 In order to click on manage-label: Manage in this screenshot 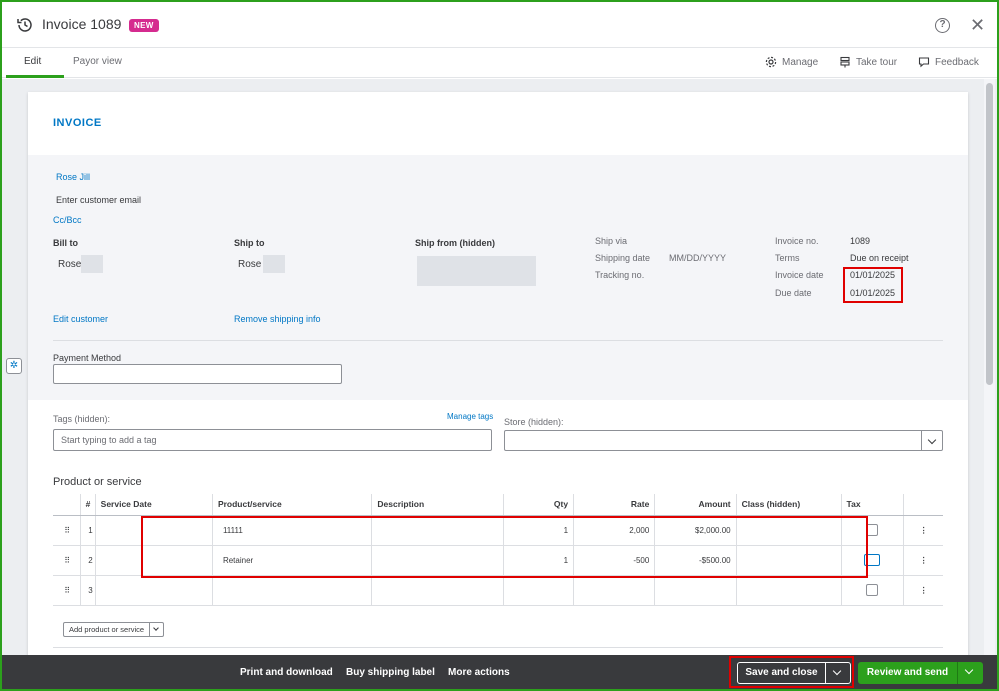, I will do `click(800, 62)`.